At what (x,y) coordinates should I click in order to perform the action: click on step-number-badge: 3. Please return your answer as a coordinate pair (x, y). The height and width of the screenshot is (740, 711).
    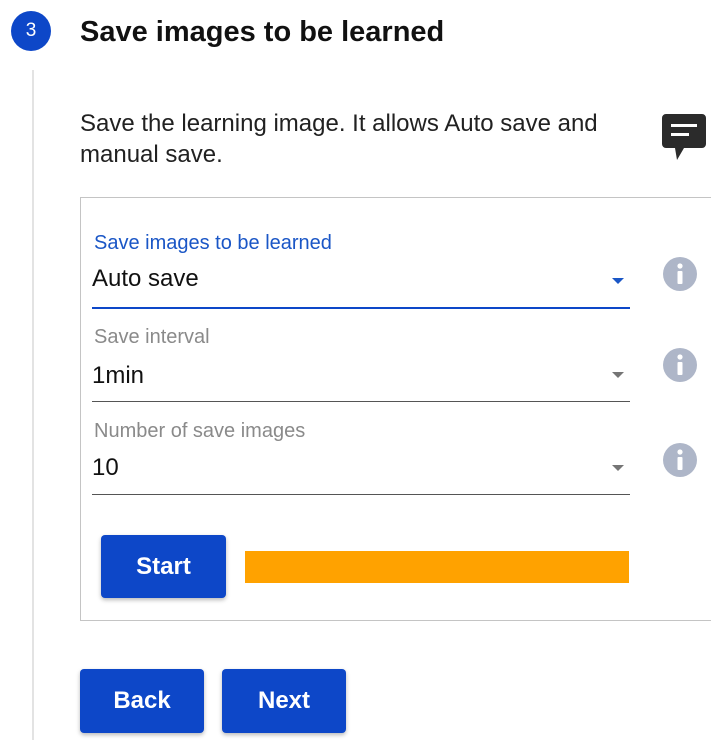
    Looking at the image, I should click on (31, 31).